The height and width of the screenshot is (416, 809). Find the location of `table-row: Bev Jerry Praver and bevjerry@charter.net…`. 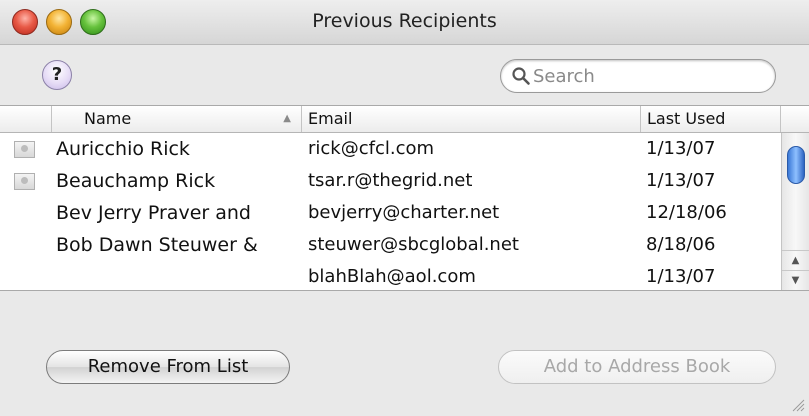

table-row: Bev Jerry Praver and bevjerry@charter.net… is located at coordinates (390, 213).